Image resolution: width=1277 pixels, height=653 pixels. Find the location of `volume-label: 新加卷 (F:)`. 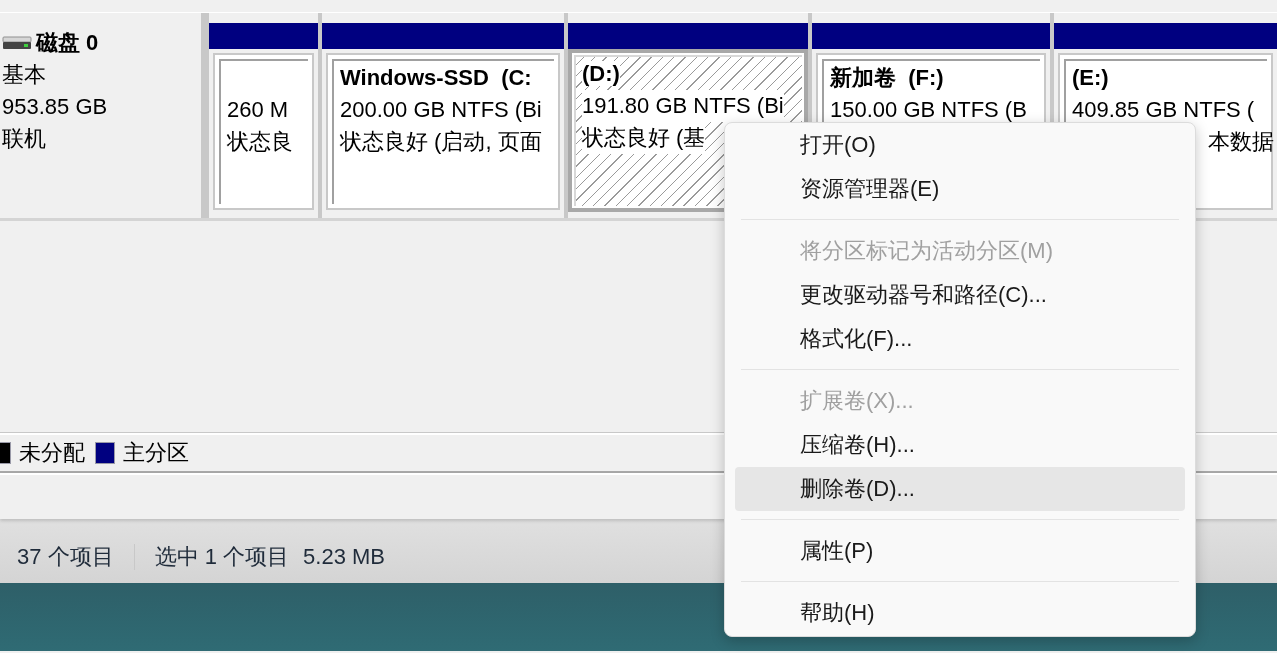

volume-label: 新加卷 (F:) is located at coordinates (887, 77).